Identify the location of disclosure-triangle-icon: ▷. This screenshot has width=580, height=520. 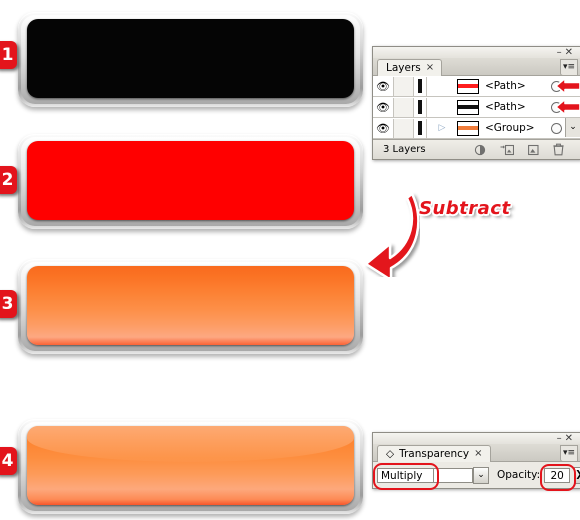
(442, 128).